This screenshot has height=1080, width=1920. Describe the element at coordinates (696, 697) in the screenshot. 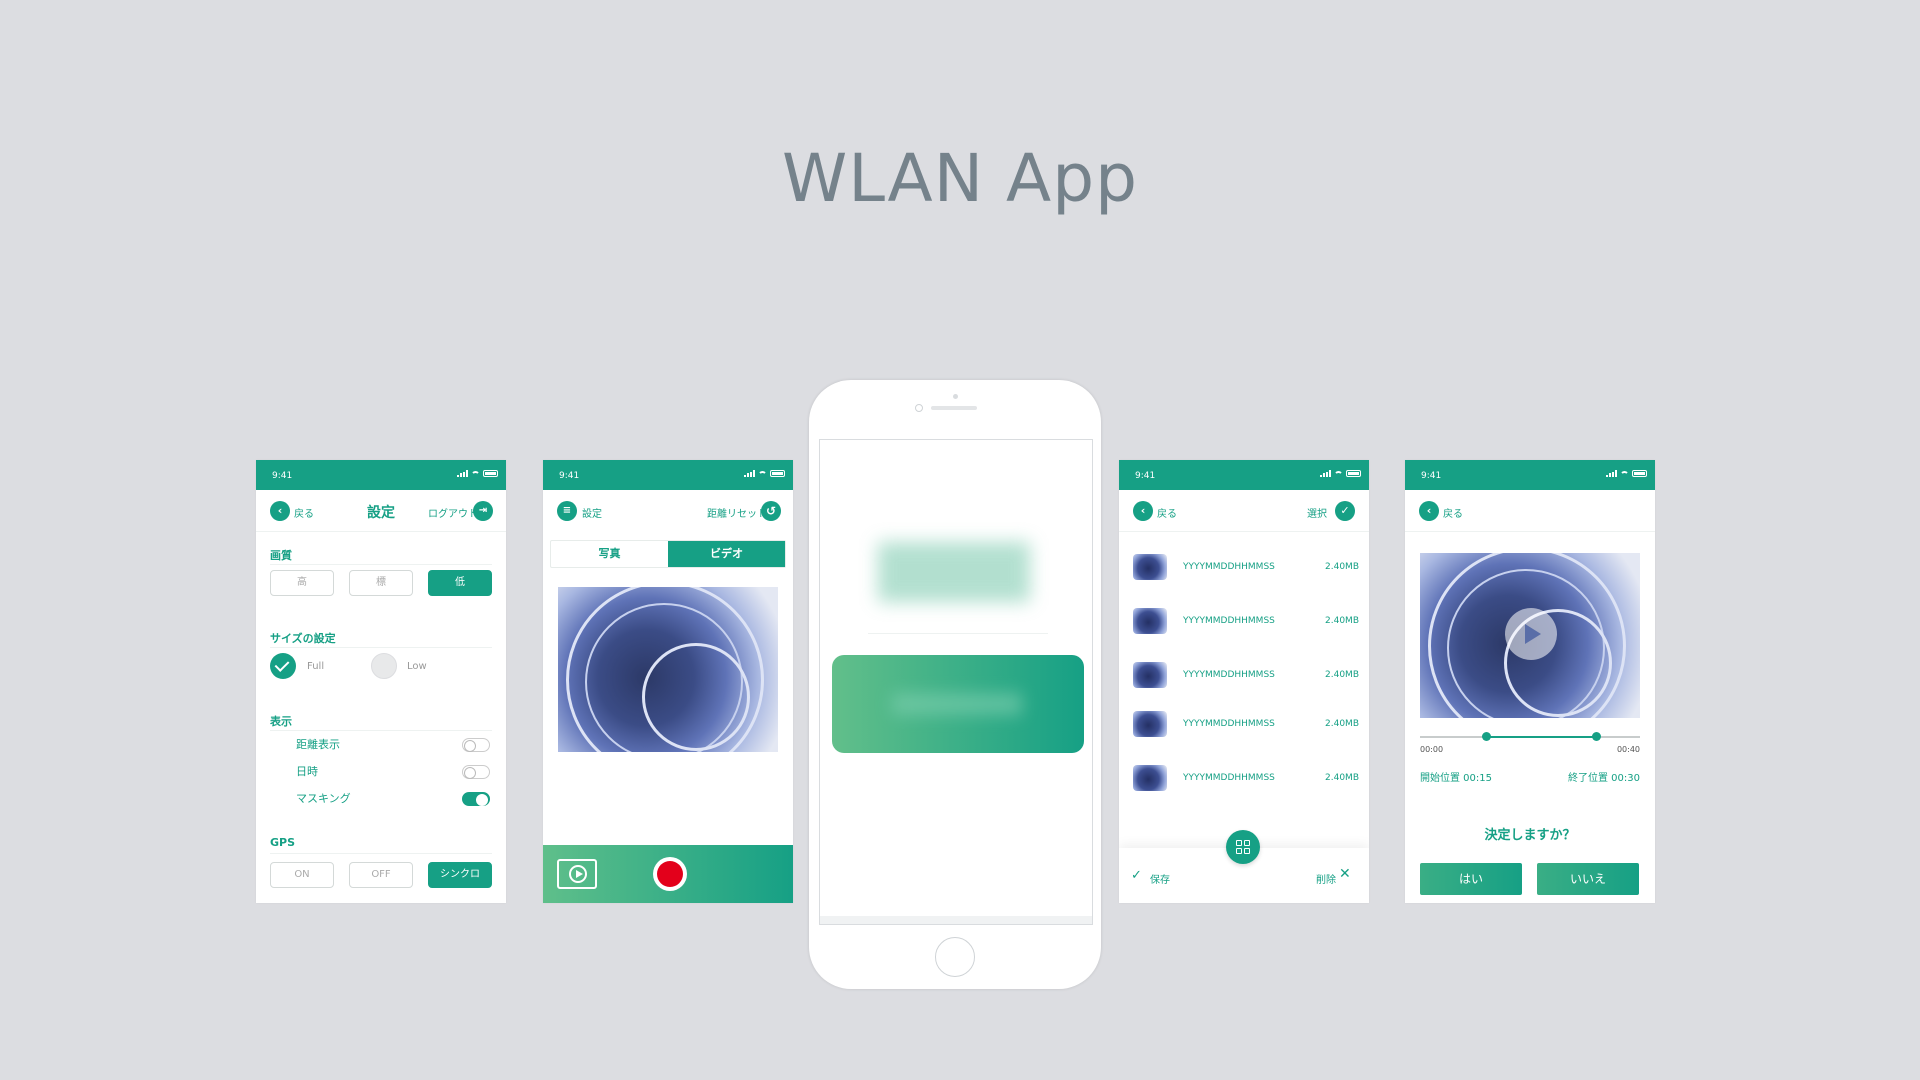

I see `lens-ring-inner` at that location.